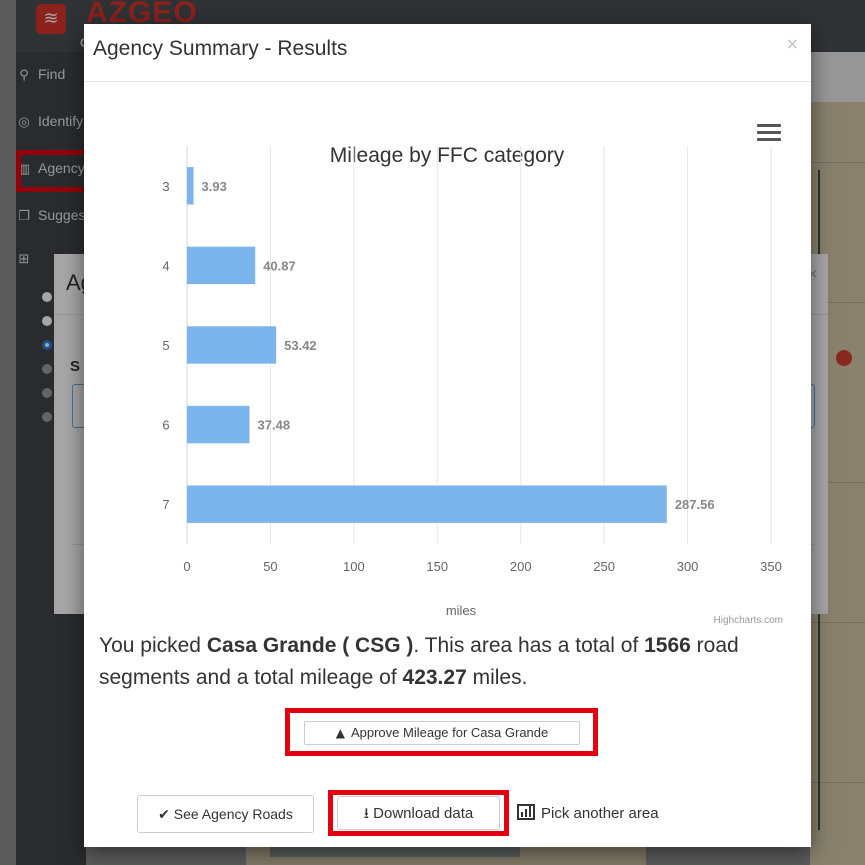 This screenshot has height=865, width=865. I want to click on segment-count: 1566, so click(667, 645).